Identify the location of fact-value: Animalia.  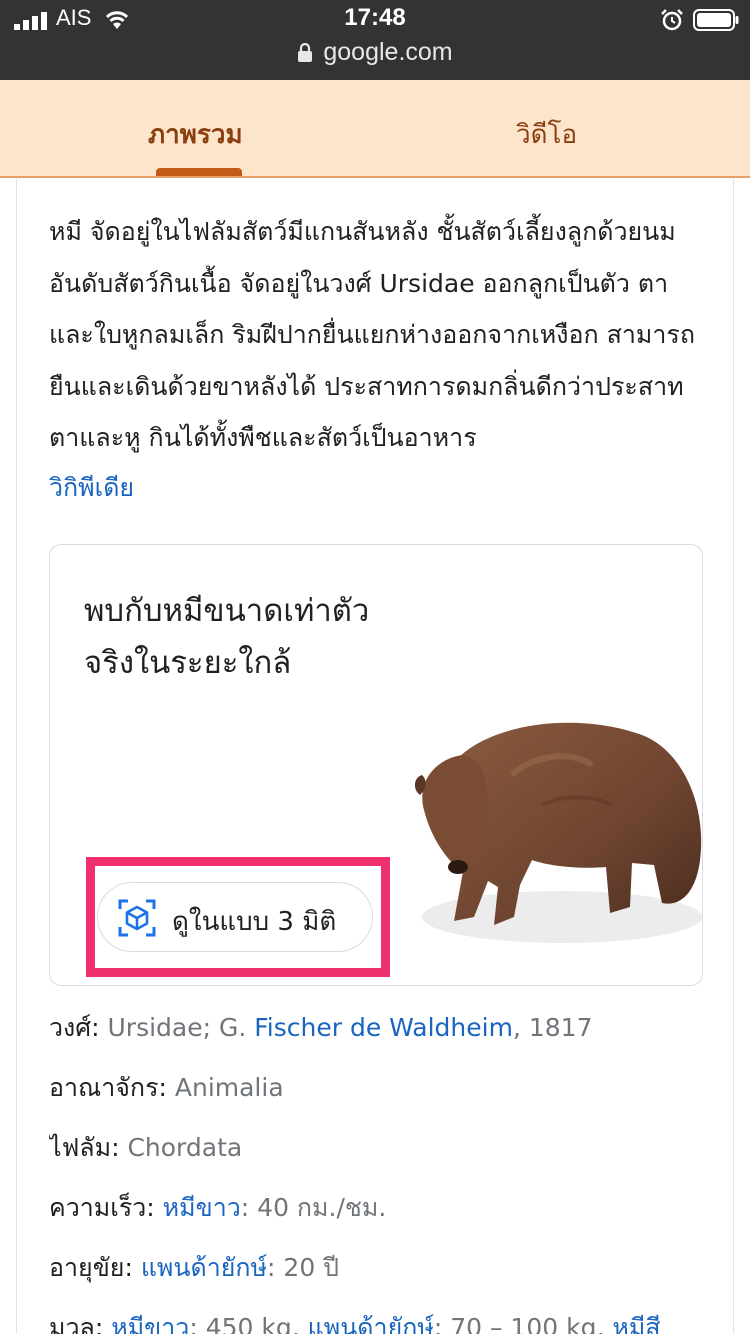
(225, 1087).